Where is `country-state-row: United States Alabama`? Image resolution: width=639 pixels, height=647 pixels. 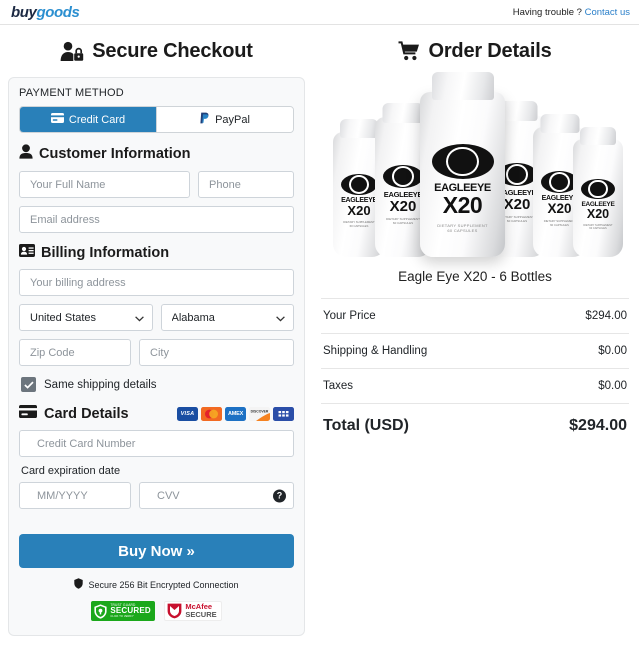 country-state-row: United States Alabama is located at coordinates (156, 317).